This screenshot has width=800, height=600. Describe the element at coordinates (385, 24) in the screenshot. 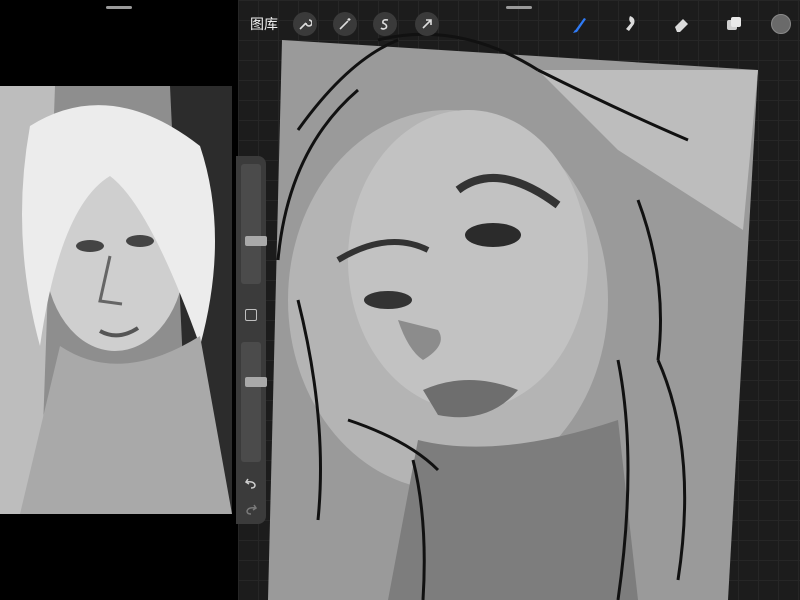

I see `selection-s-icon` at that location.